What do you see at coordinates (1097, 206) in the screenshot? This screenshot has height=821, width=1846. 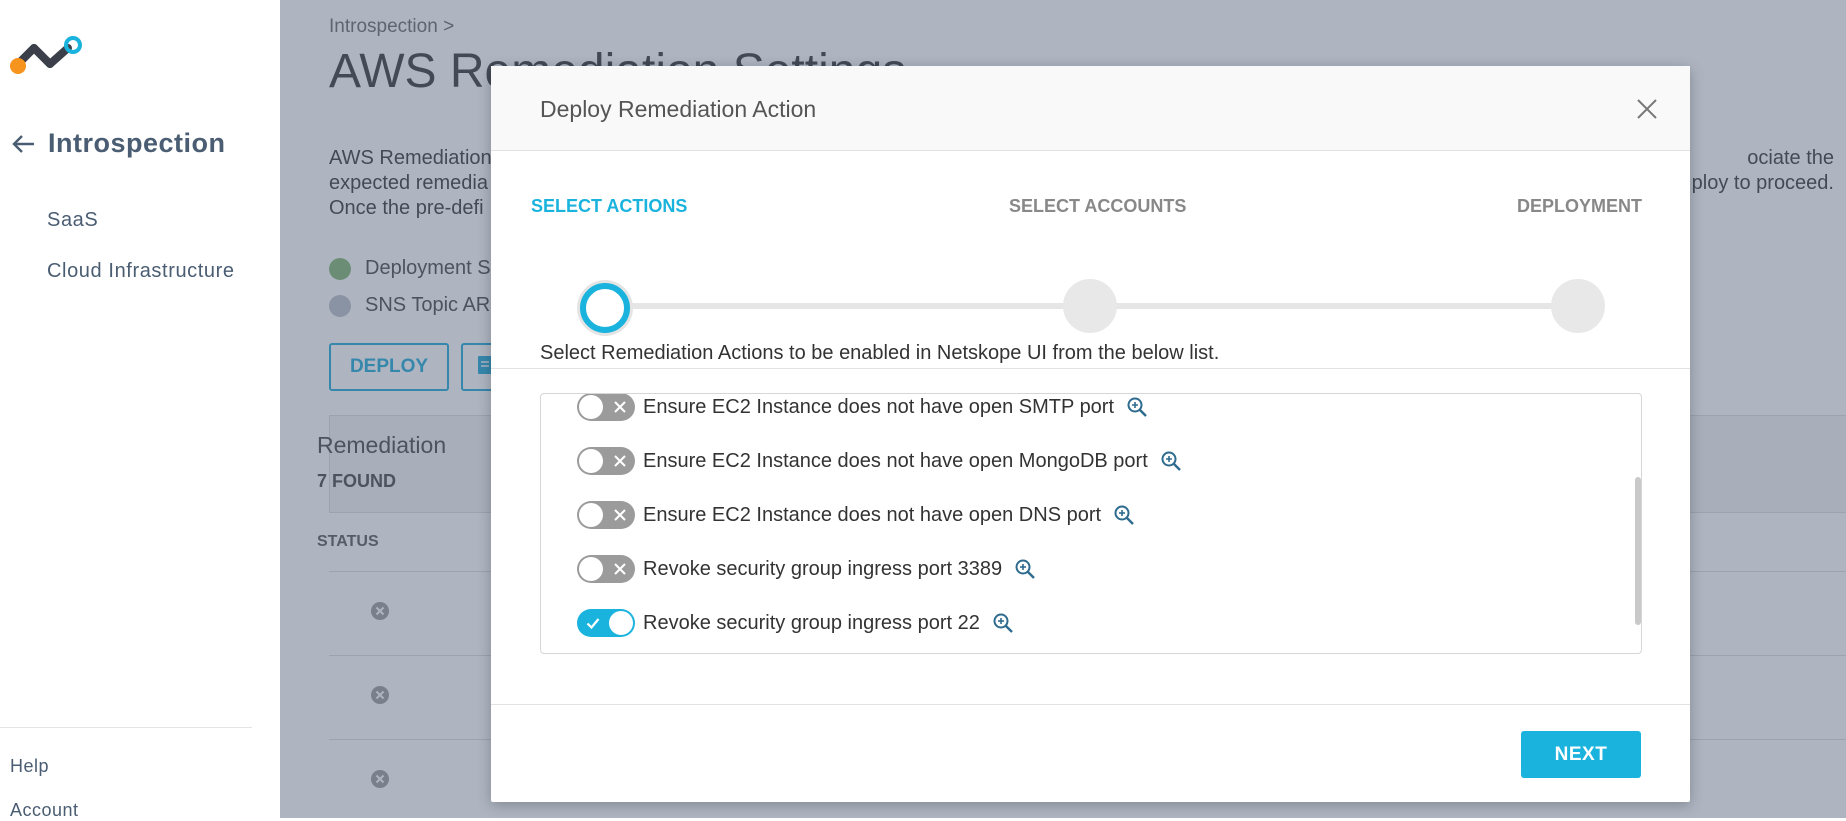 I see `step-label-select-accounts: SELECT ACCOUNTS` at bounding box center [1097, 206].